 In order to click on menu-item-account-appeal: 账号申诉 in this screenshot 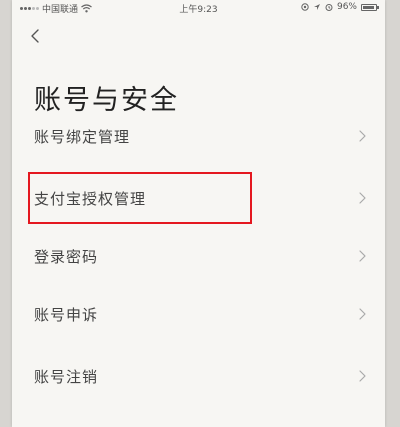, I will do `click(198, 314)`.